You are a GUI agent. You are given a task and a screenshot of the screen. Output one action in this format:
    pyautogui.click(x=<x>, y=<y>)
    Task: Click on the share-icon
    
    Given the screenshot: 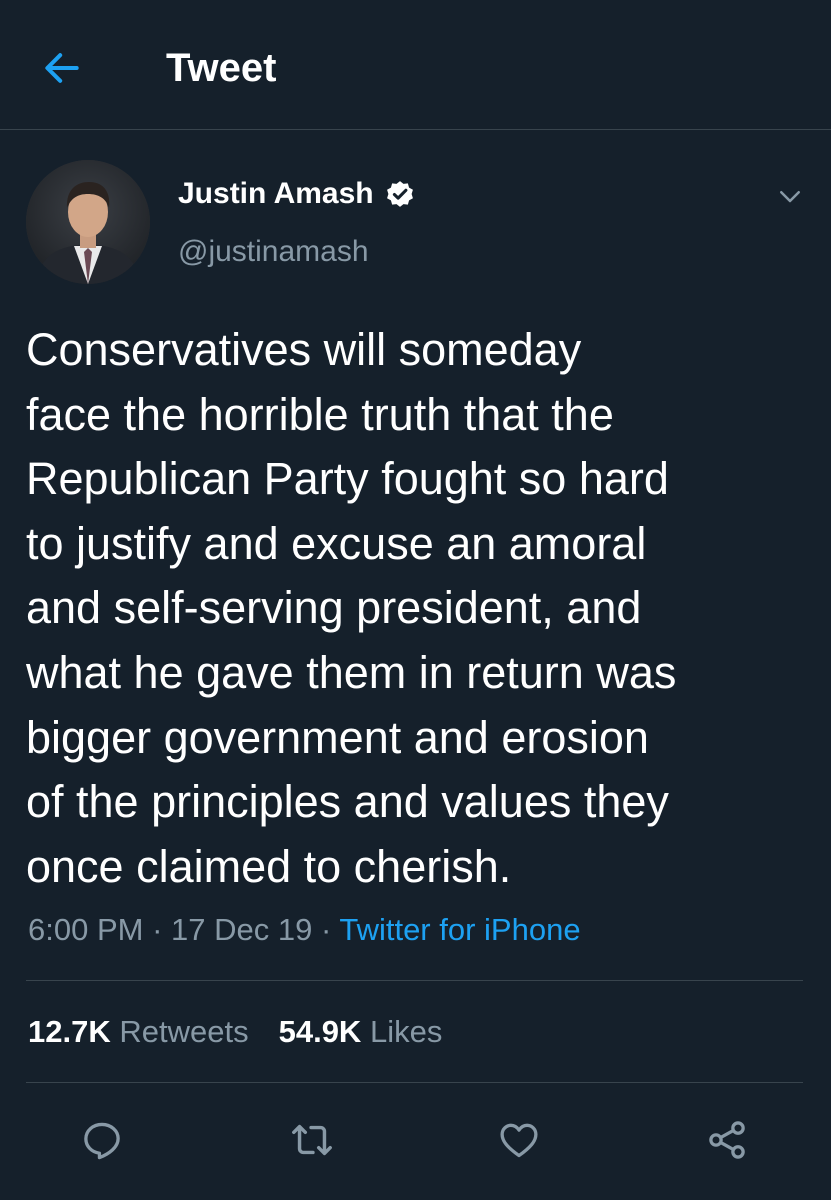 What is the action you would take?
    pyautogui.click(x=727, y=1140)
    